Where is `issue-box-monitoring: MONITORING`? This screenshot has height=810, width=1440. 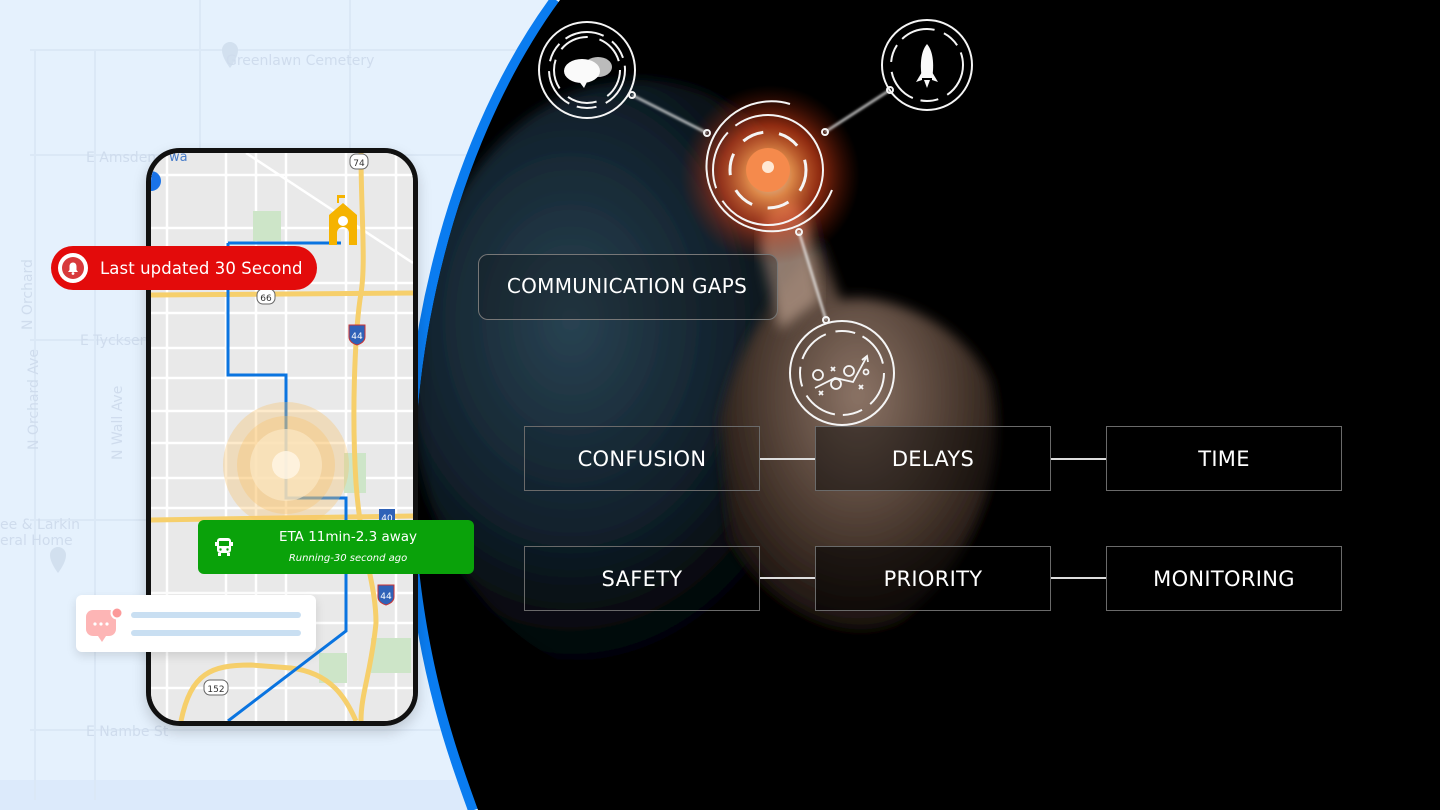 issue-box-monitoring: MONITORING is located at coordinates (1224, 578).